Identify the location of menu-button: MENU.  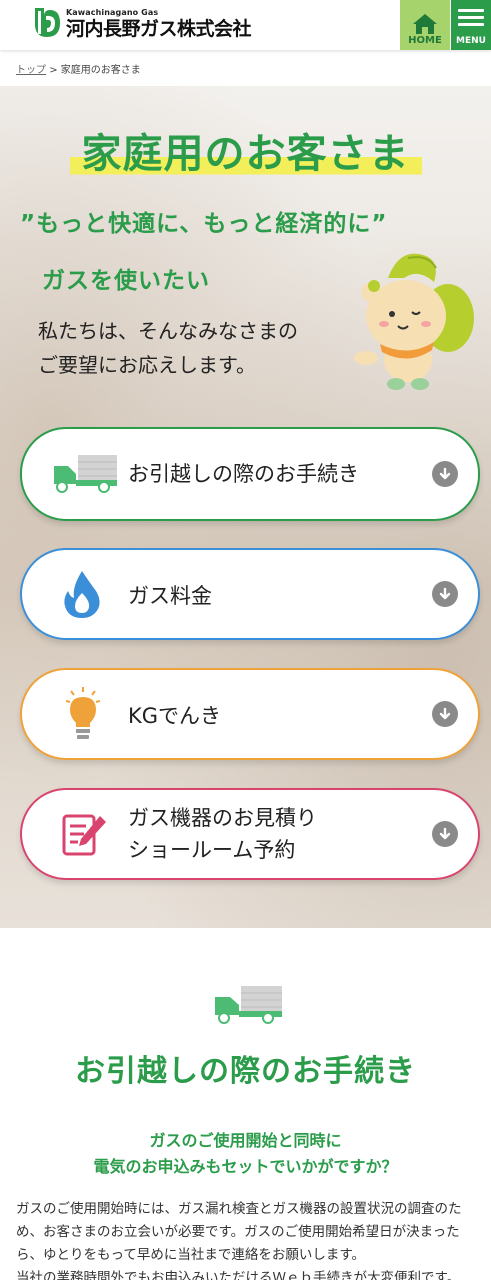
(471, 25).